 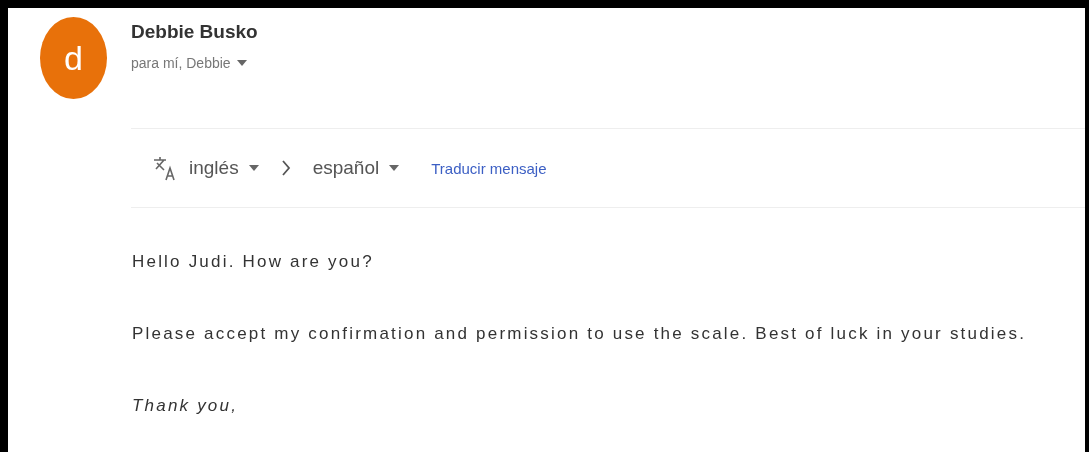 I want to click on chevron-right-icon, so click(x=285, y=168).